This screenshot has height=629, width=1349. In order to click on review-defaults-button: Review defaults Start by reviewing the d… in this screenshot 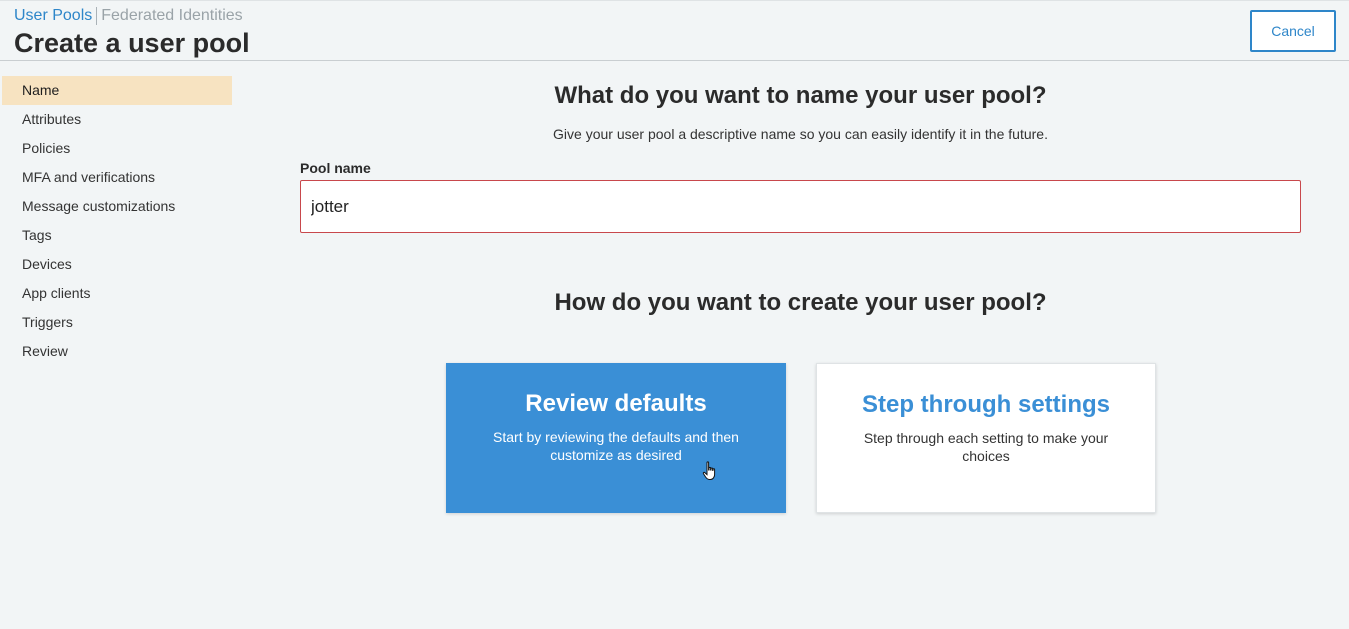, I will do `click(616, 438)`.